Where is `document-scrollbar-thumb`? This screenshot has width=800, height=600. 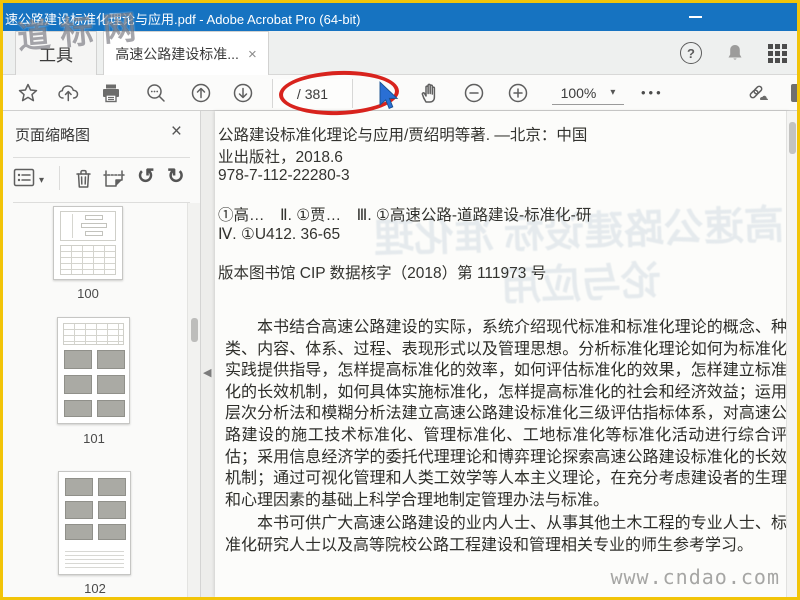
document-scrollbar-thumb is located at coordinates (792, 138).